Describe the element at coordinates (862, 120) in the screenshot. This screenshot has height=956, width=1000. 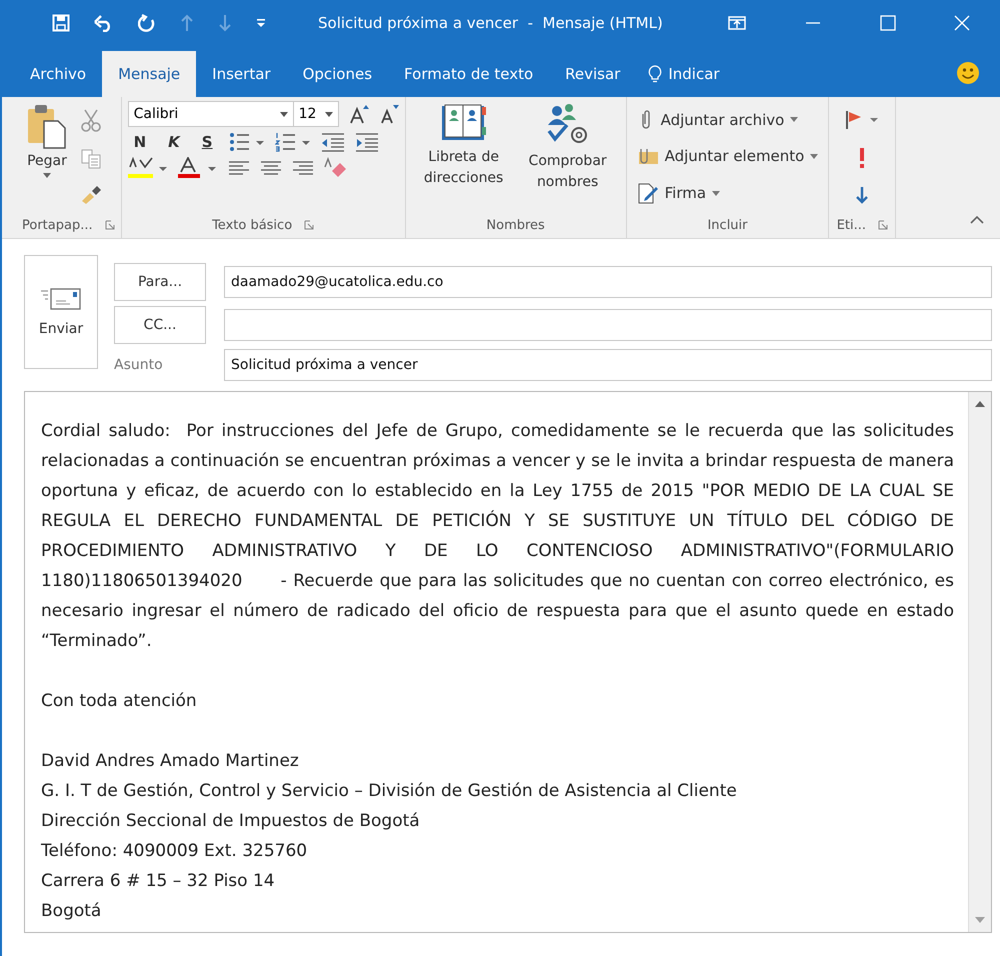
I see `flag-icon` at that location.